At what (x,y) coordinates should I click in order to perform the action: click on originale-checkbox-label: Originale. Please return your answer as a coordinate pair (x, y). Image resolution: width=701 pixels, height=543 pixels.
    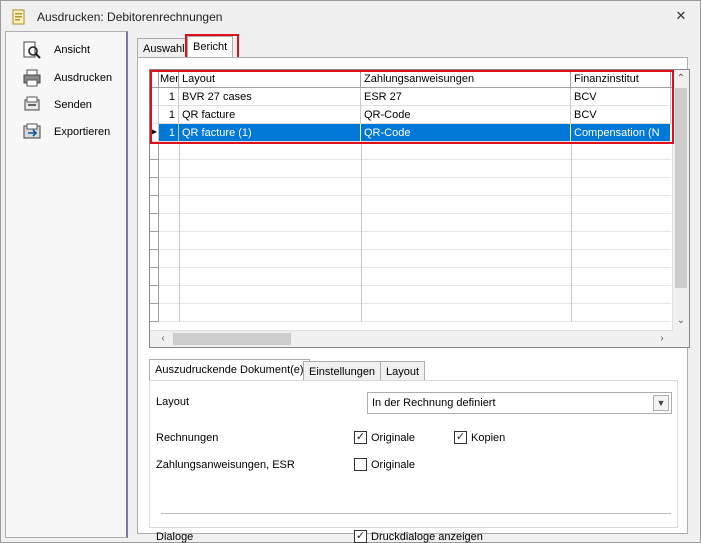
    Looking at the image, I should click on (393, 437).